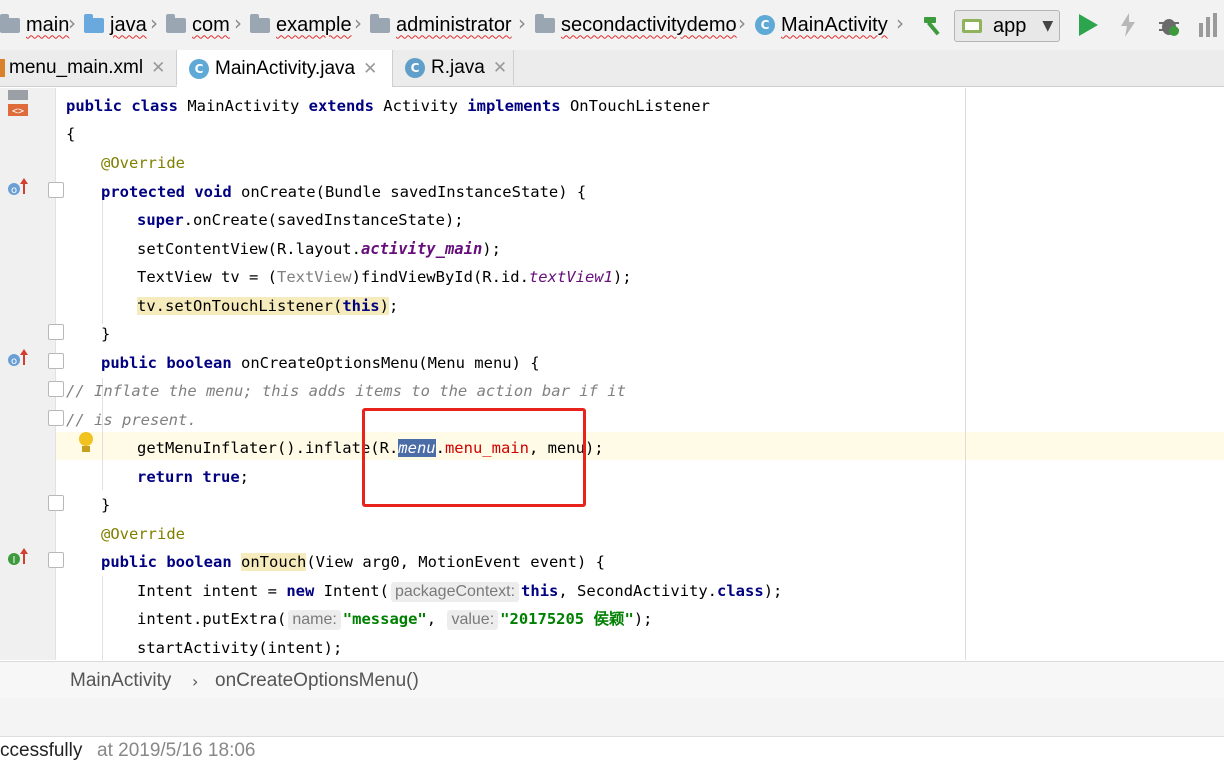 This screenshot has width=1224, height=764. I want to click on keyword-token: public class, so click(122, 106).